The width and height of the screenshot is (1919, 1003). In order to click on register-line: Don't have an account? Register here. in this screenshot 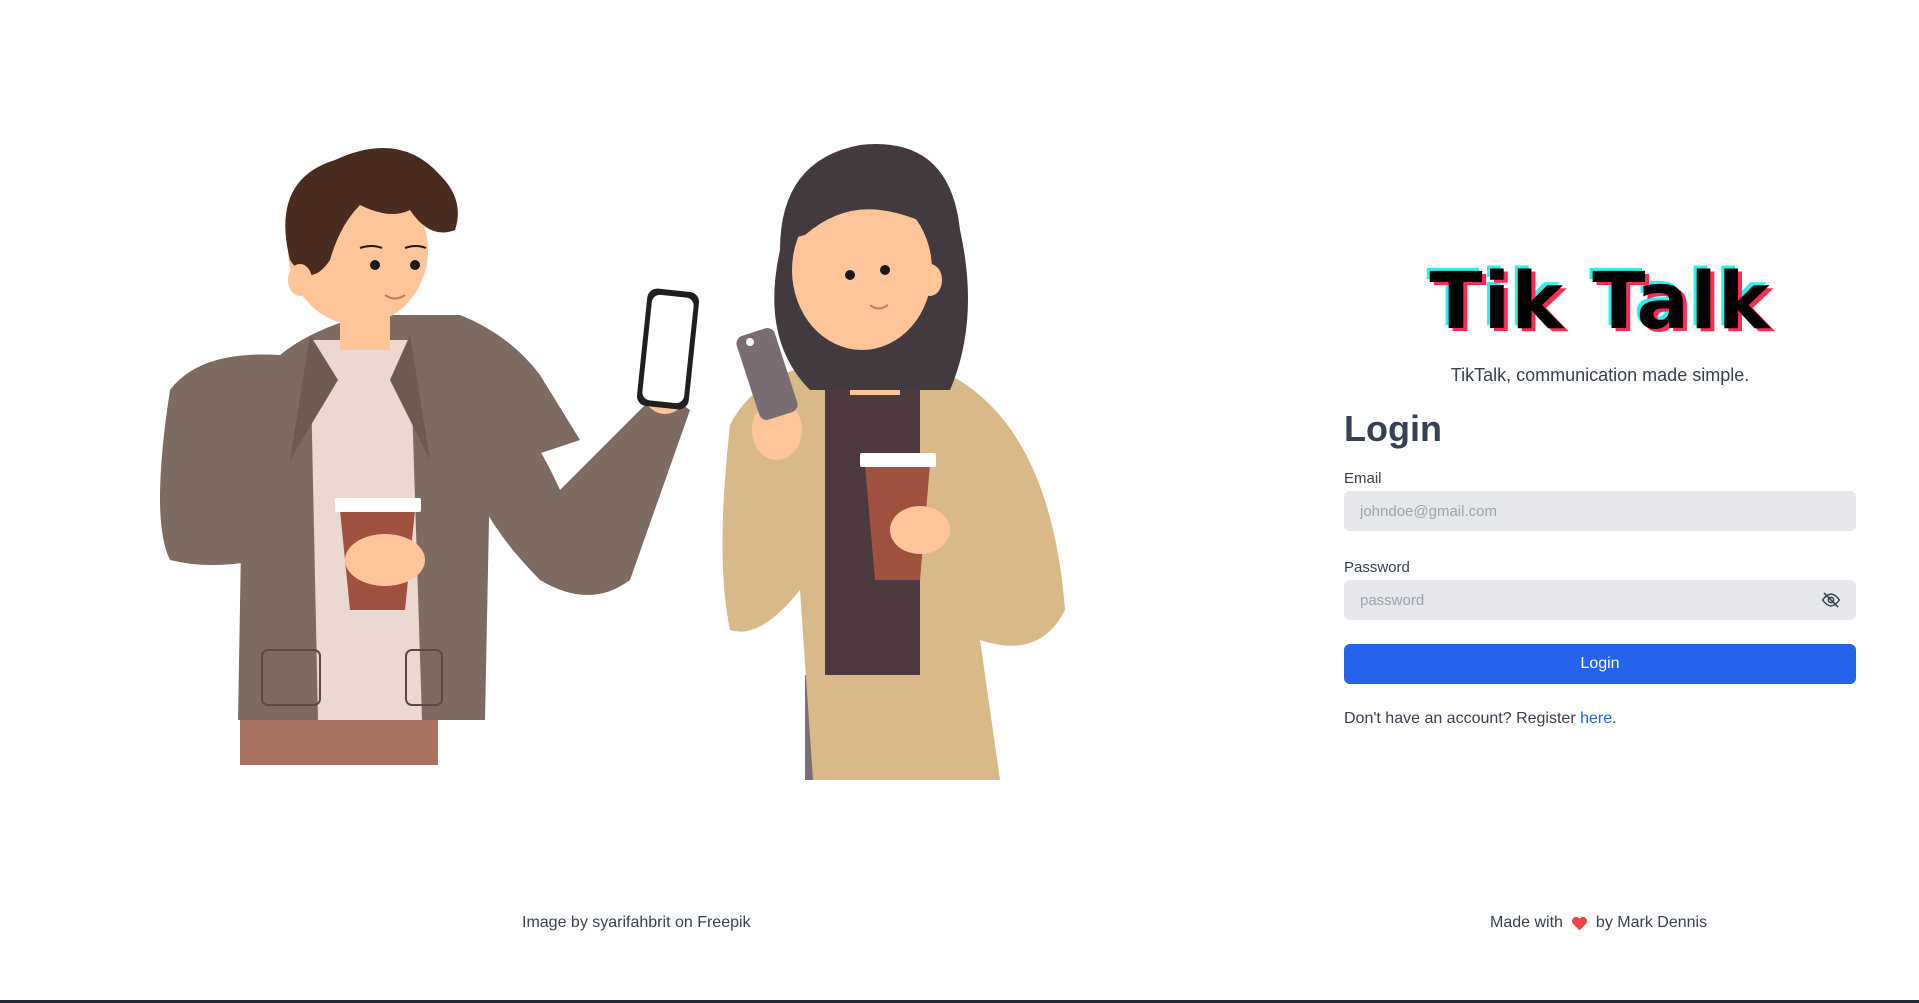, I will do `click(1600, 719)`.